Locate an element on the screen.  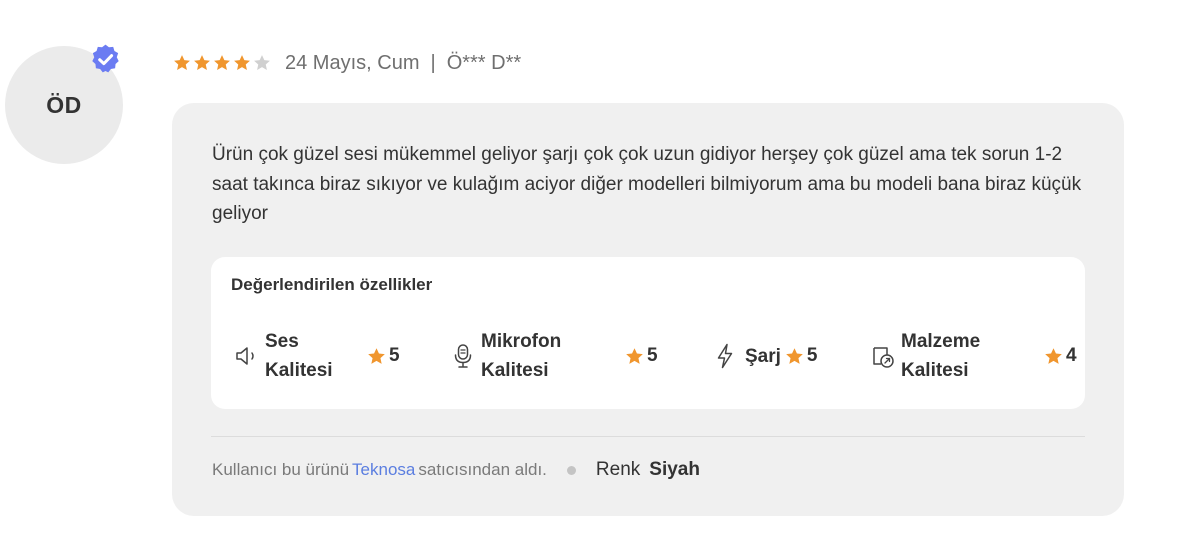
rating-stars is located at coordinates (222, 63).